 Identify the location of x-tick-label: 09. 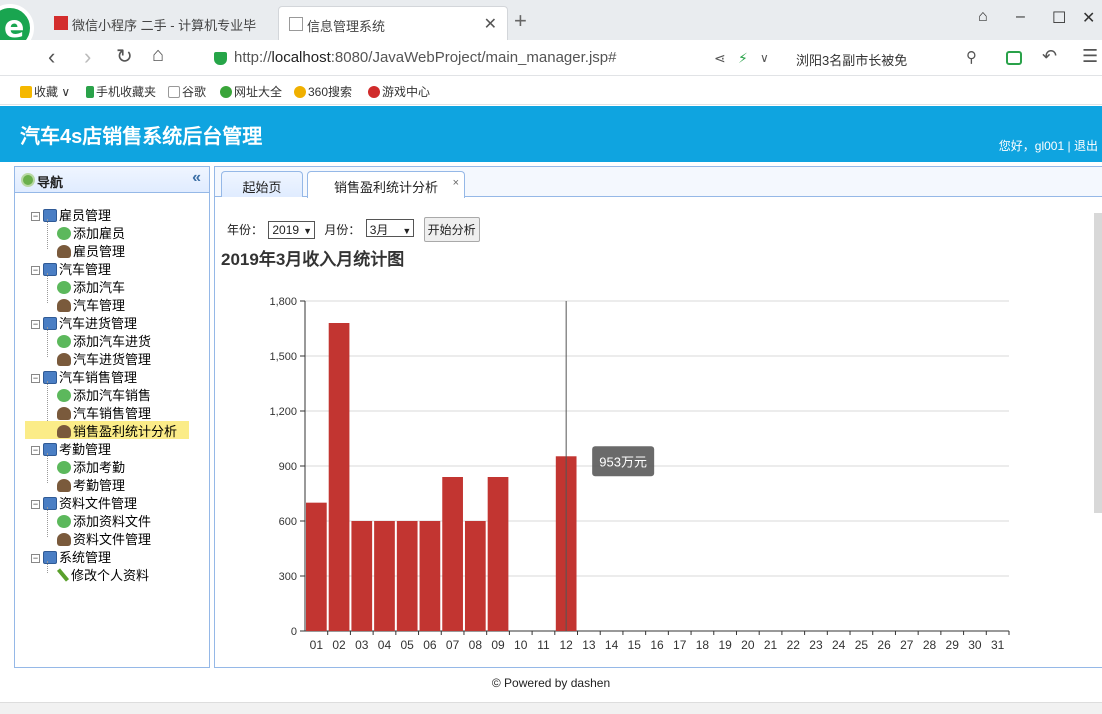
(498, 645).